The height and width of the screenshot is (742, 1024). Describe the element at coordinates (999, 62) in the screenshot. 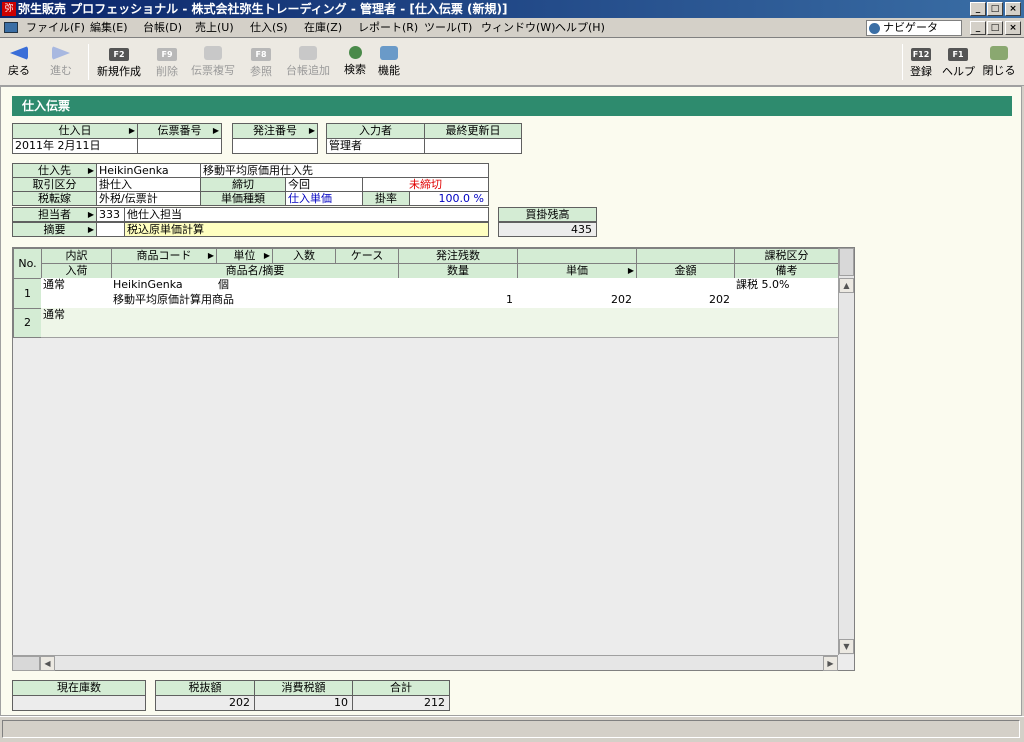

I see `close-button: 閉じる` at that location.